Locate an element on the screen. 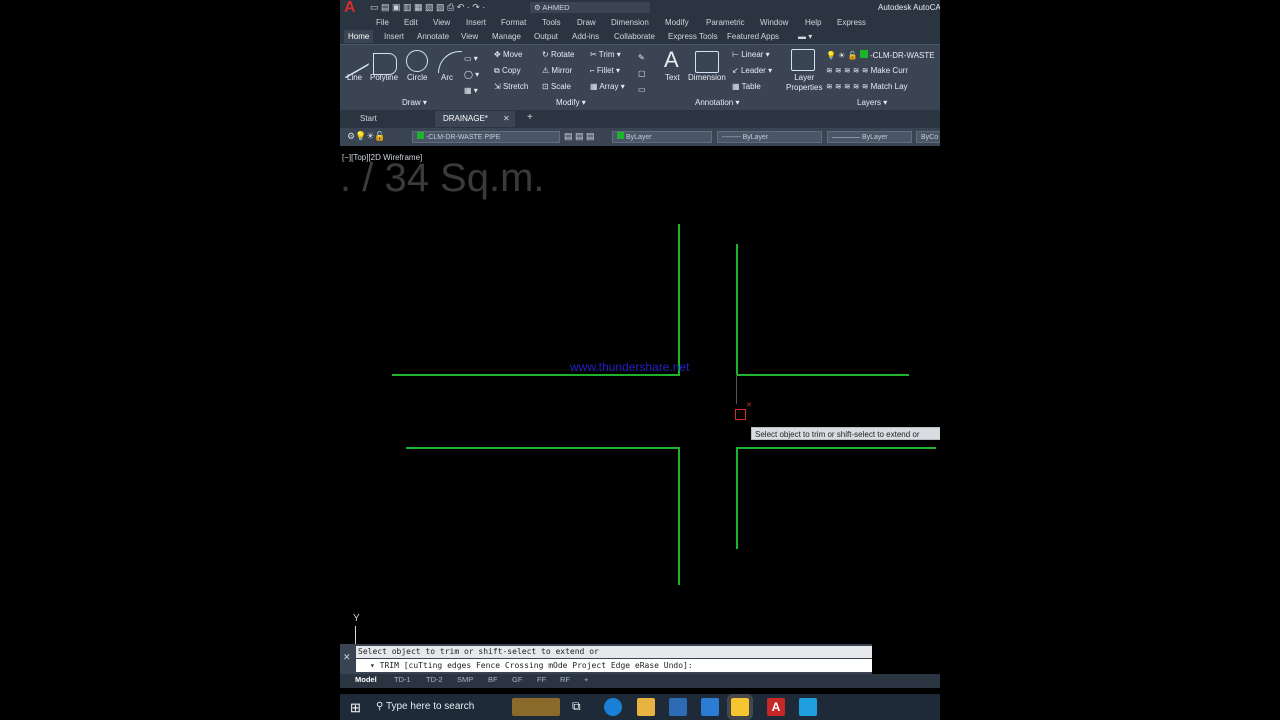 The image size is (1280, 720). draw-panel-label: Draw ▾ is located at coordinates (414, 102).